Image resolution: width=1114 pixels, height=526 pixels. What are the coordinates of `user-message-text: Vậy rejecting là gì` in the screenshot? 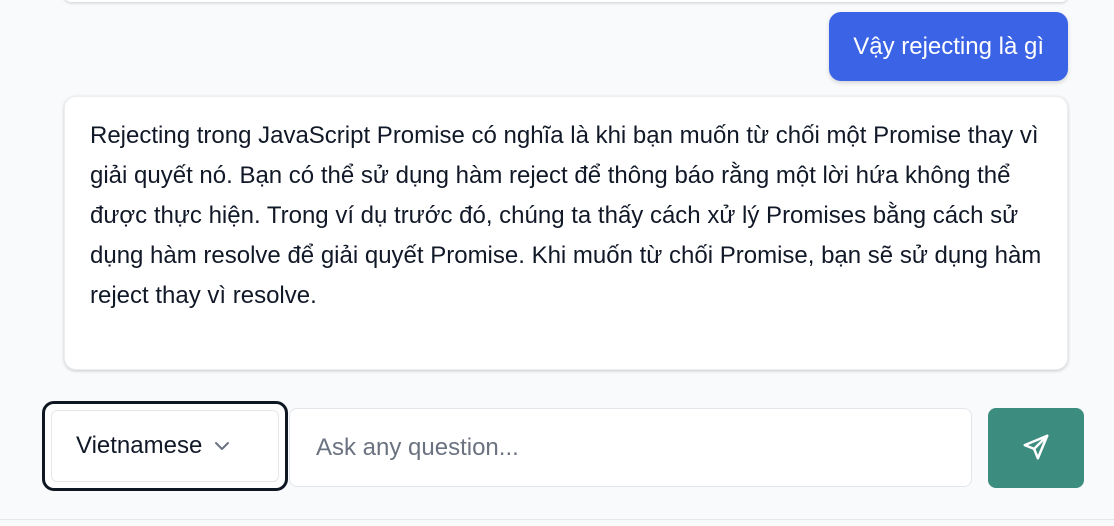 It's located at (948, 46).